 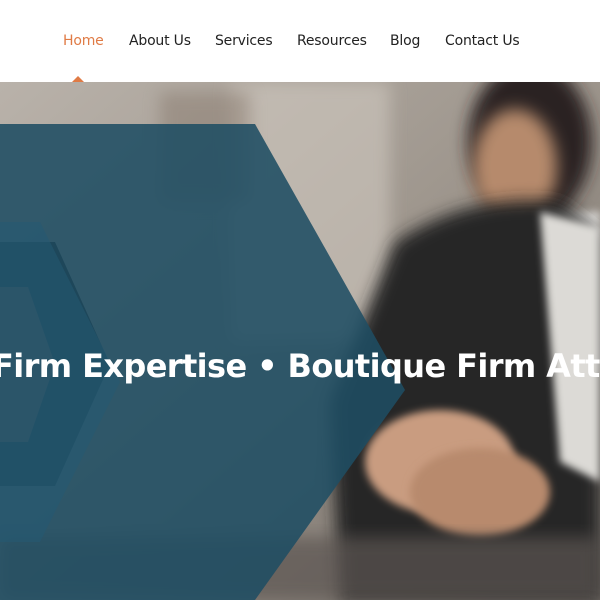 I want to click on nav-item-blog: Blog, so click(x=405, y=41).